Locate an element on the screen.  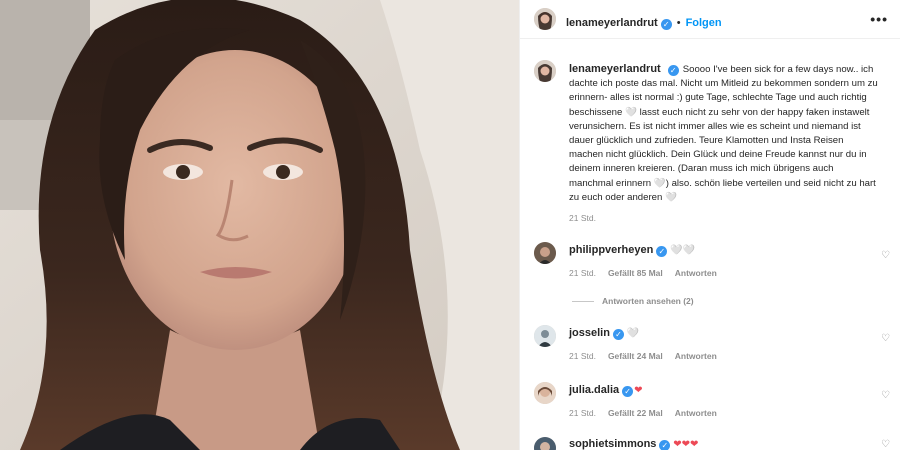
comment-body: josselin ✓ 🤍 is located at coordinates (604, 333).